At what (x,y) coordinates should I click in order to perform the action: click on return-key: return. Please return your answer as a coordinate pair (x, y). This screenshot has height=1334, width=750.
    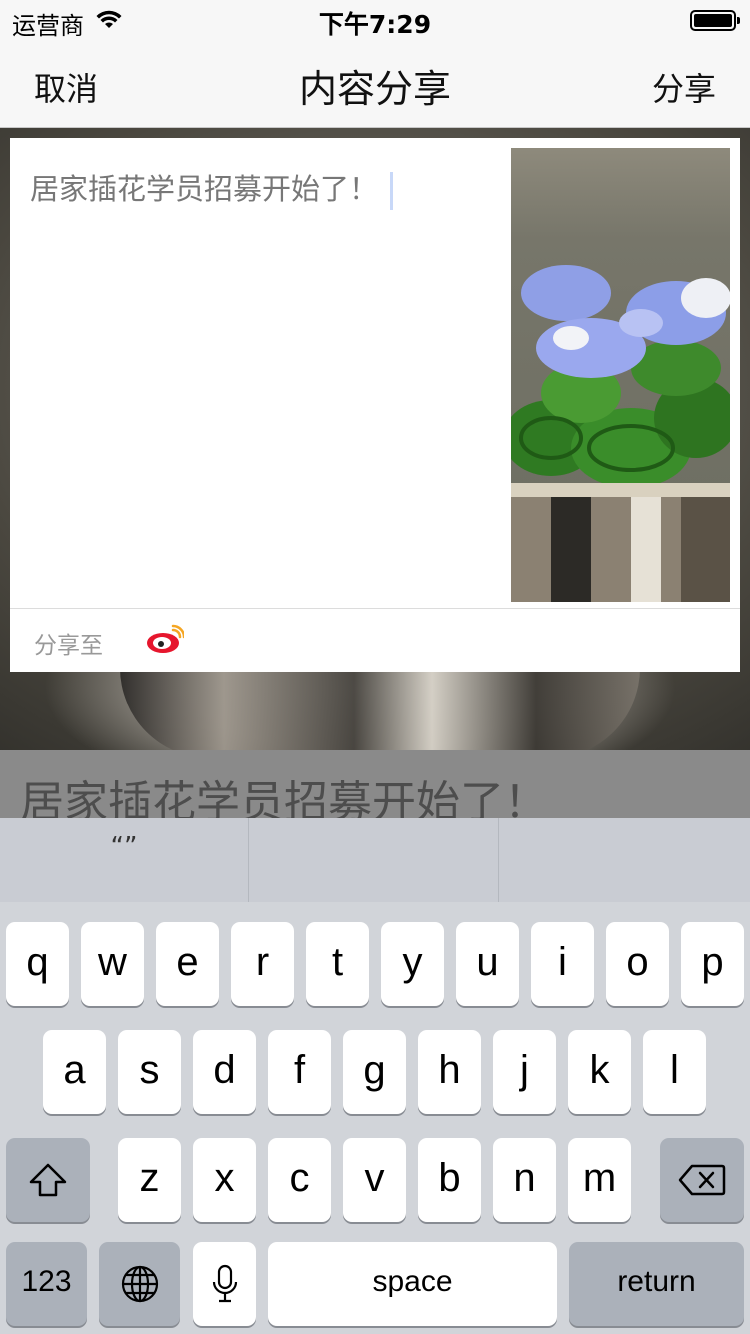
    Looking at the image, I should click on (656, 1284).